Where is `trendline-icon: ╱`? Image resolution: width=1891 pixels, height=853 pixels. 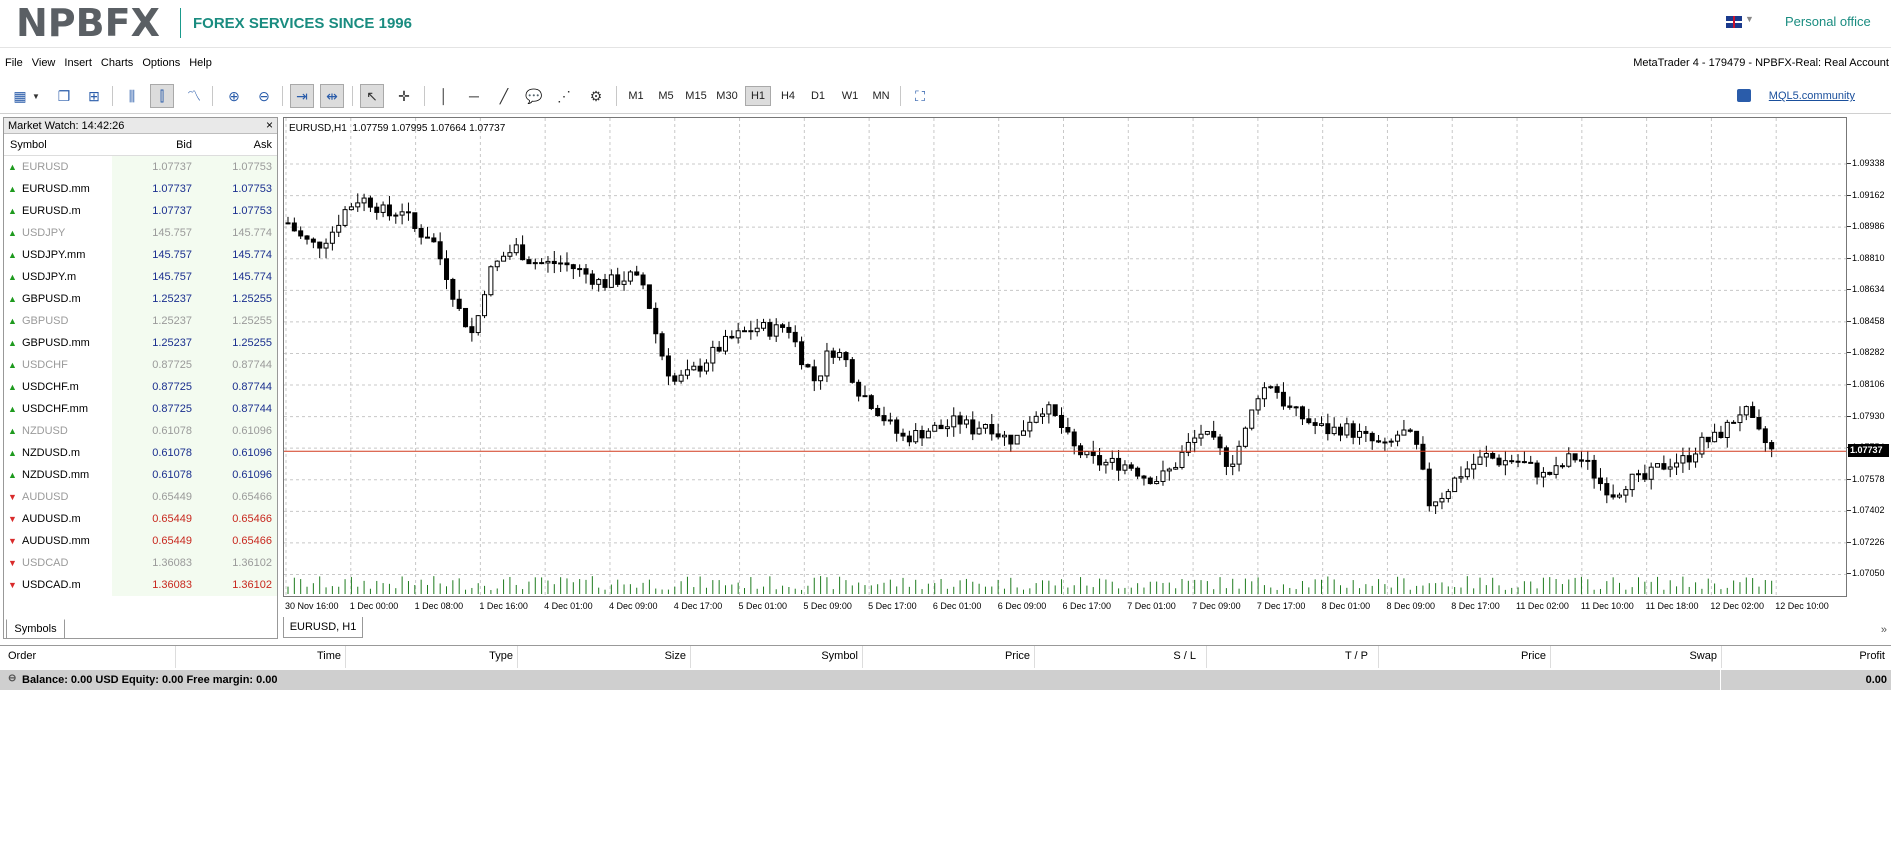 trendline-icon: ╱ is located at coordinates (504, 96).